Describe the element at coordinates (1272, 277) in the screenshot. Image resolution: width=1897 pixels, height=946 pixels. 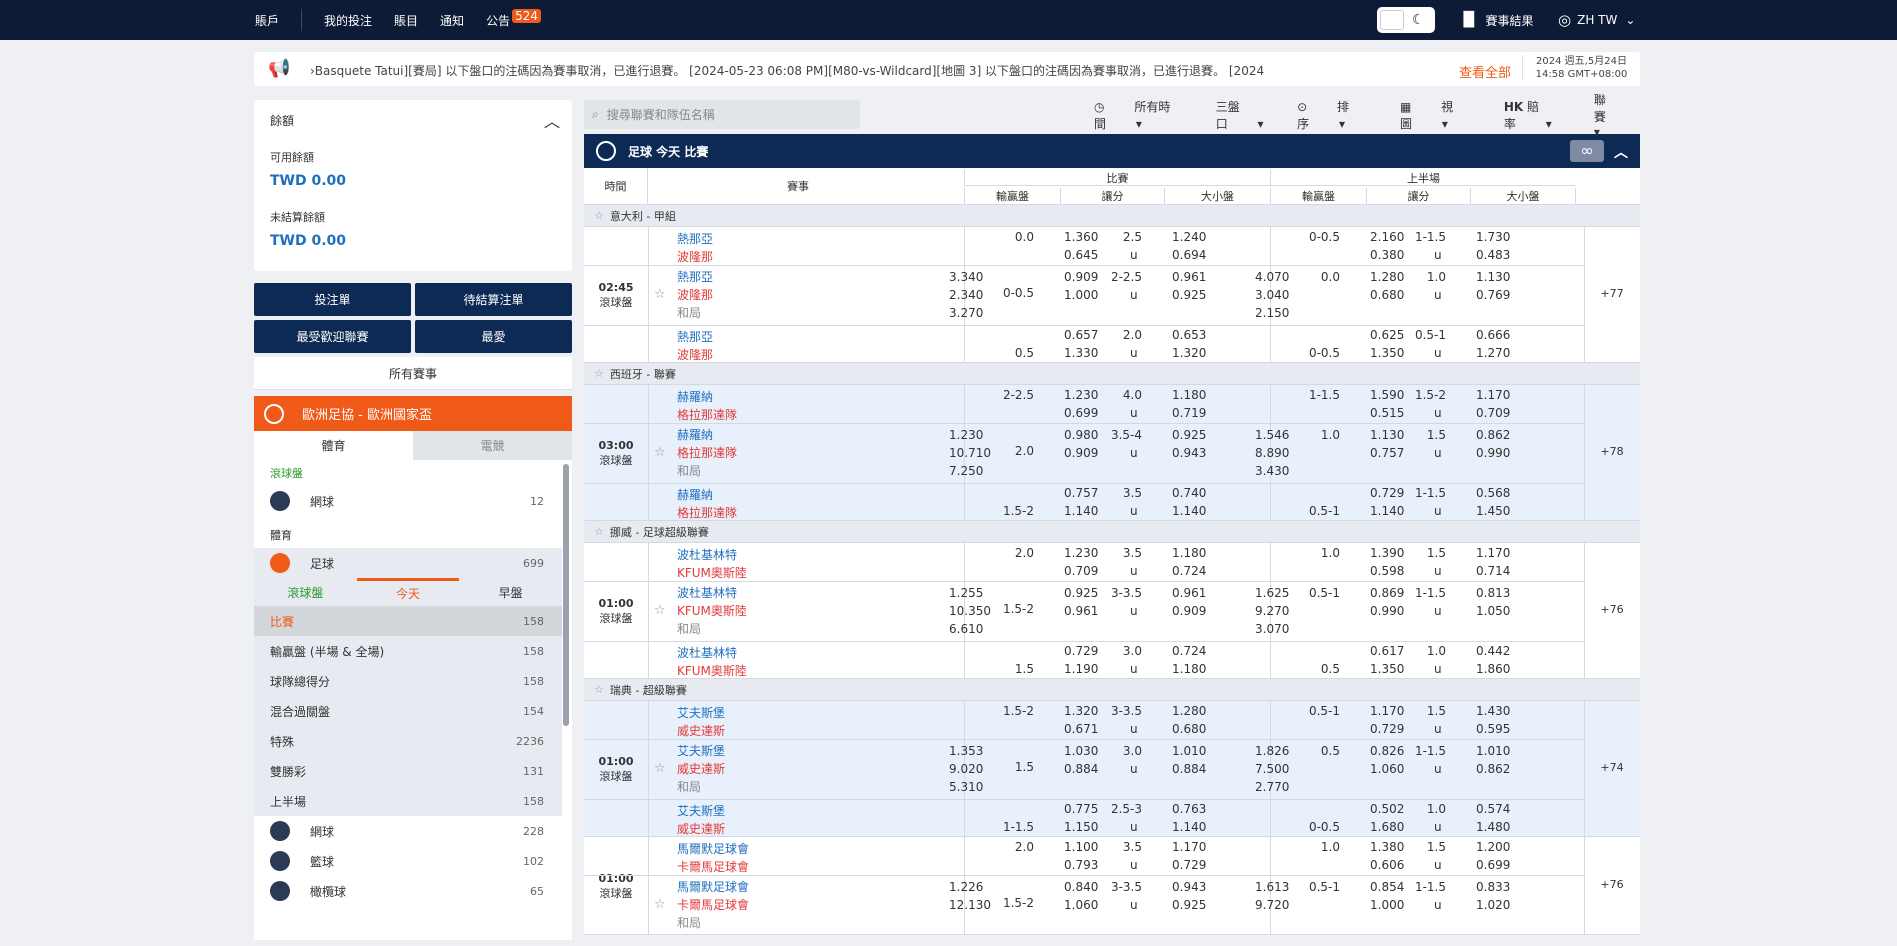
I see `odds-value: 4.070` at that location.